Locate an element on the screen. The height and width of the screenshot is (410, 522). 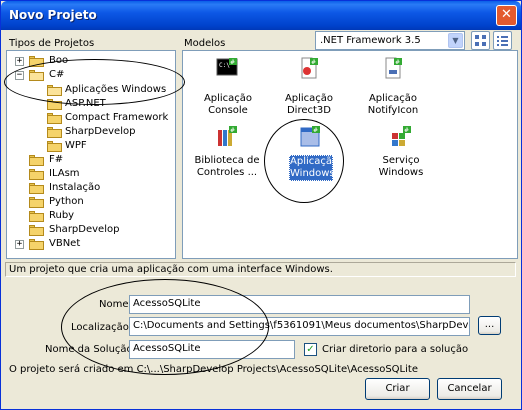
cancel-button-label: Cancelar is located at coordinates (469, 388).